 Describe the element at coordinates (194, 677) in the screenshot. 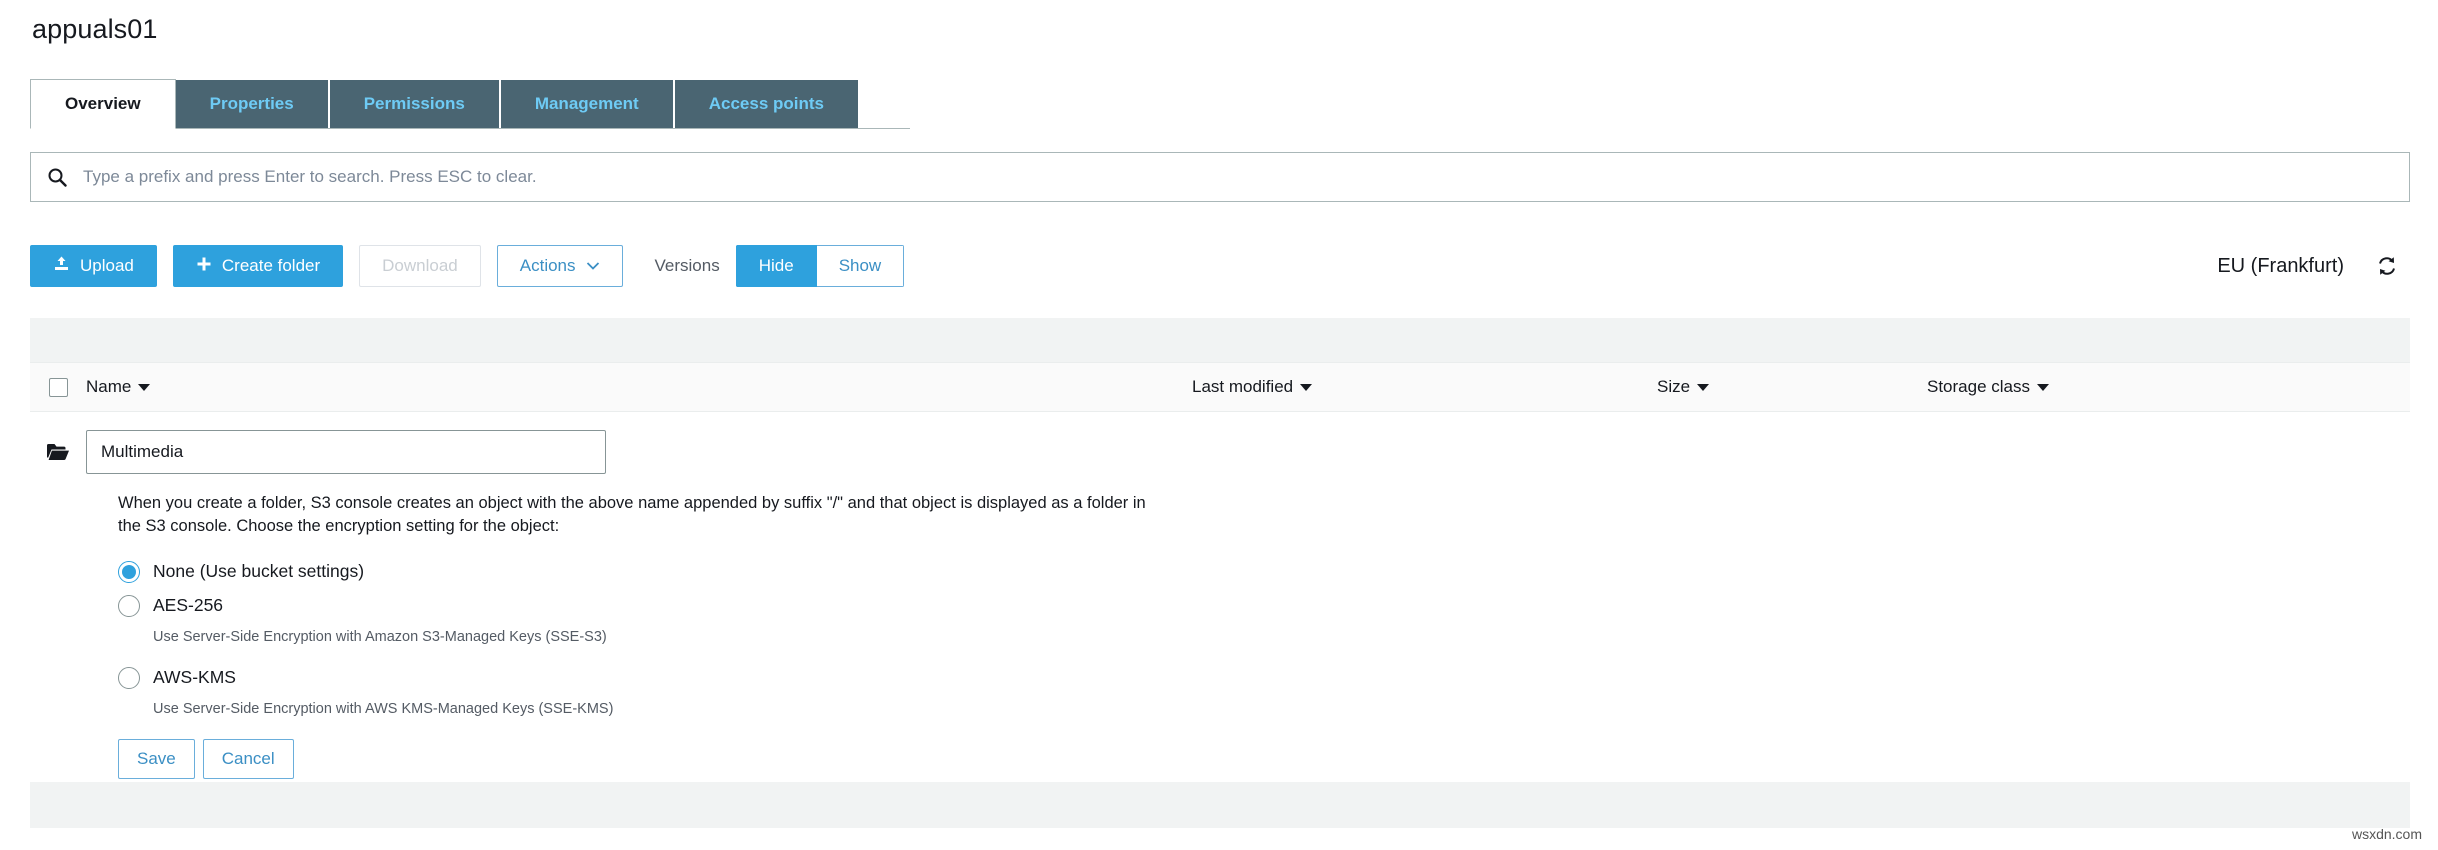

I see `encryption-option-label: AWS-KMS` at that location.